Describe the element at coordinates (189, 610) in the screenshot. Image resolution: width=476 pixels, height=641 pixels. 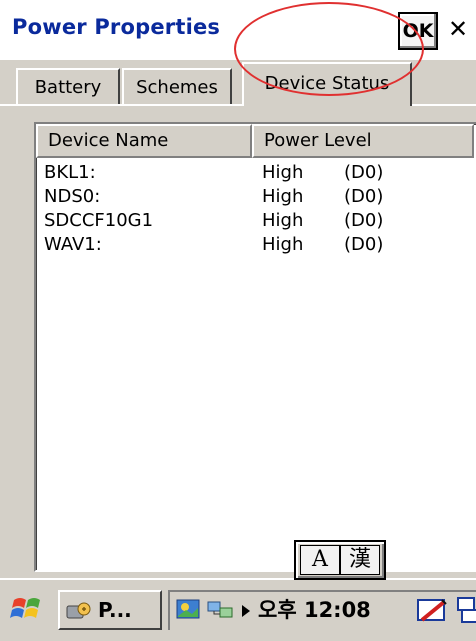
I see `desktop-icon` at that location.